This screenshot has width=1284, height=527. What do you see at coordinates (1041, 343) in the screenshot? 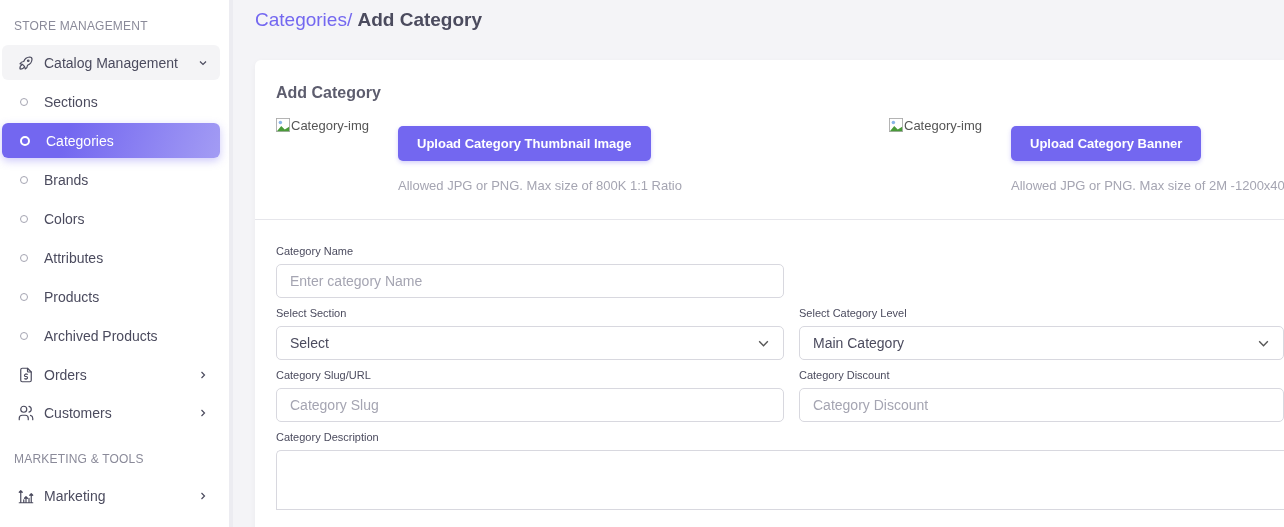
I see `select-field: Main Category` at bounding box center [1041, 343].